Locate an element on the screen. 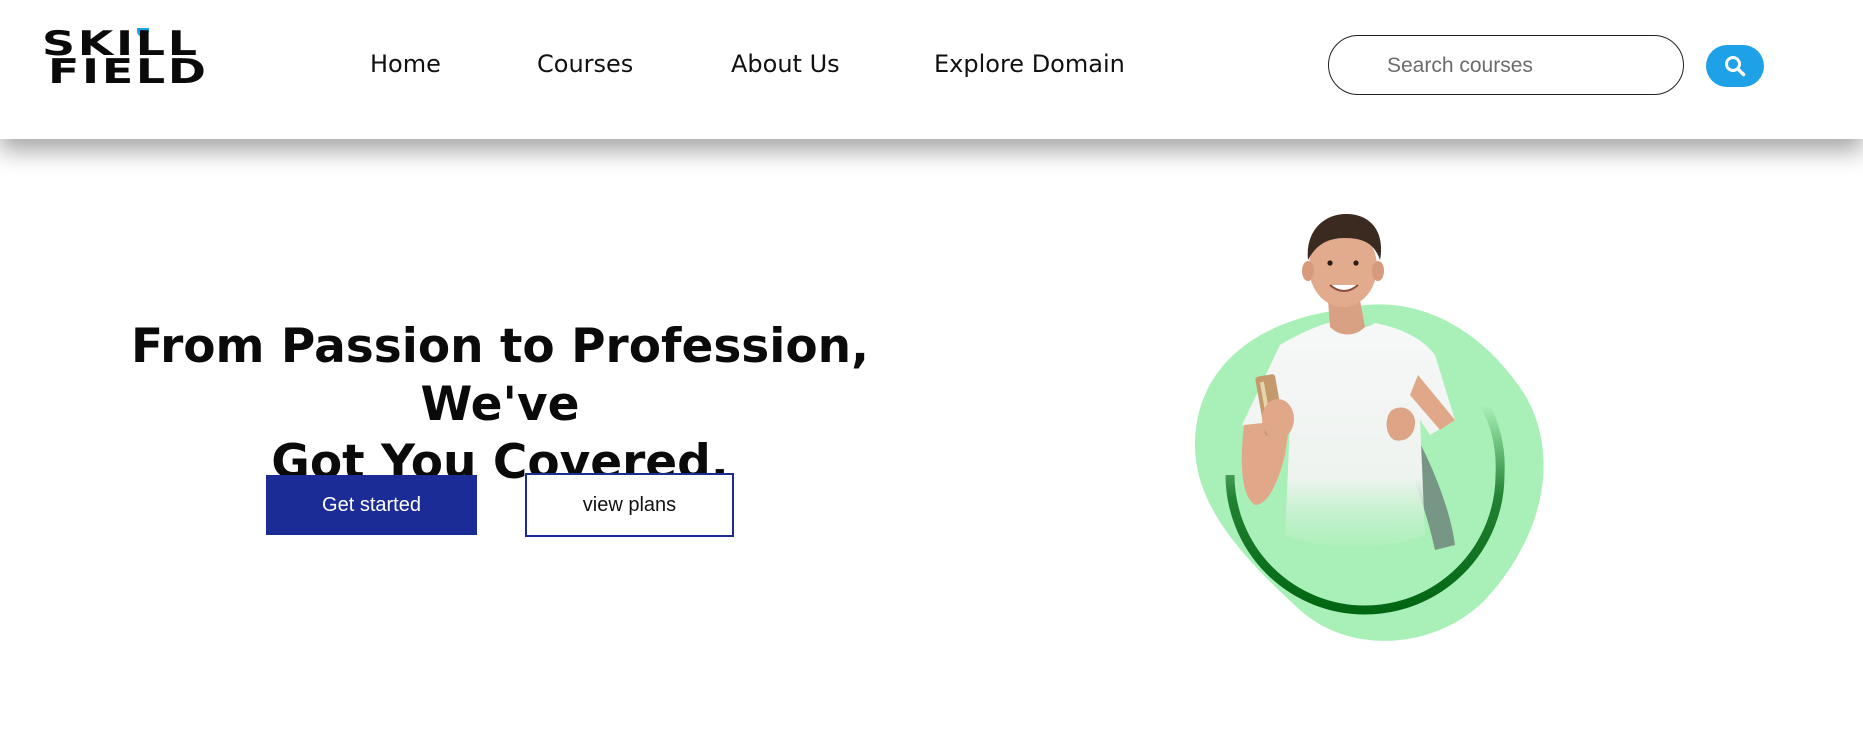  hero-illustration is located at coordinates (1380, 435).